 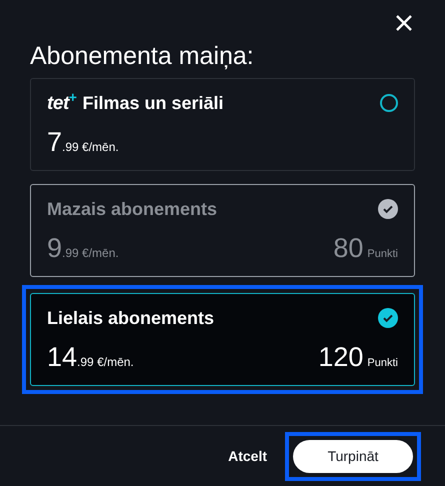 What do you see at coordinates (61, 103) in the screenshot?
I see `logo: tet$^{+}$` at bounding box center [61, 103].